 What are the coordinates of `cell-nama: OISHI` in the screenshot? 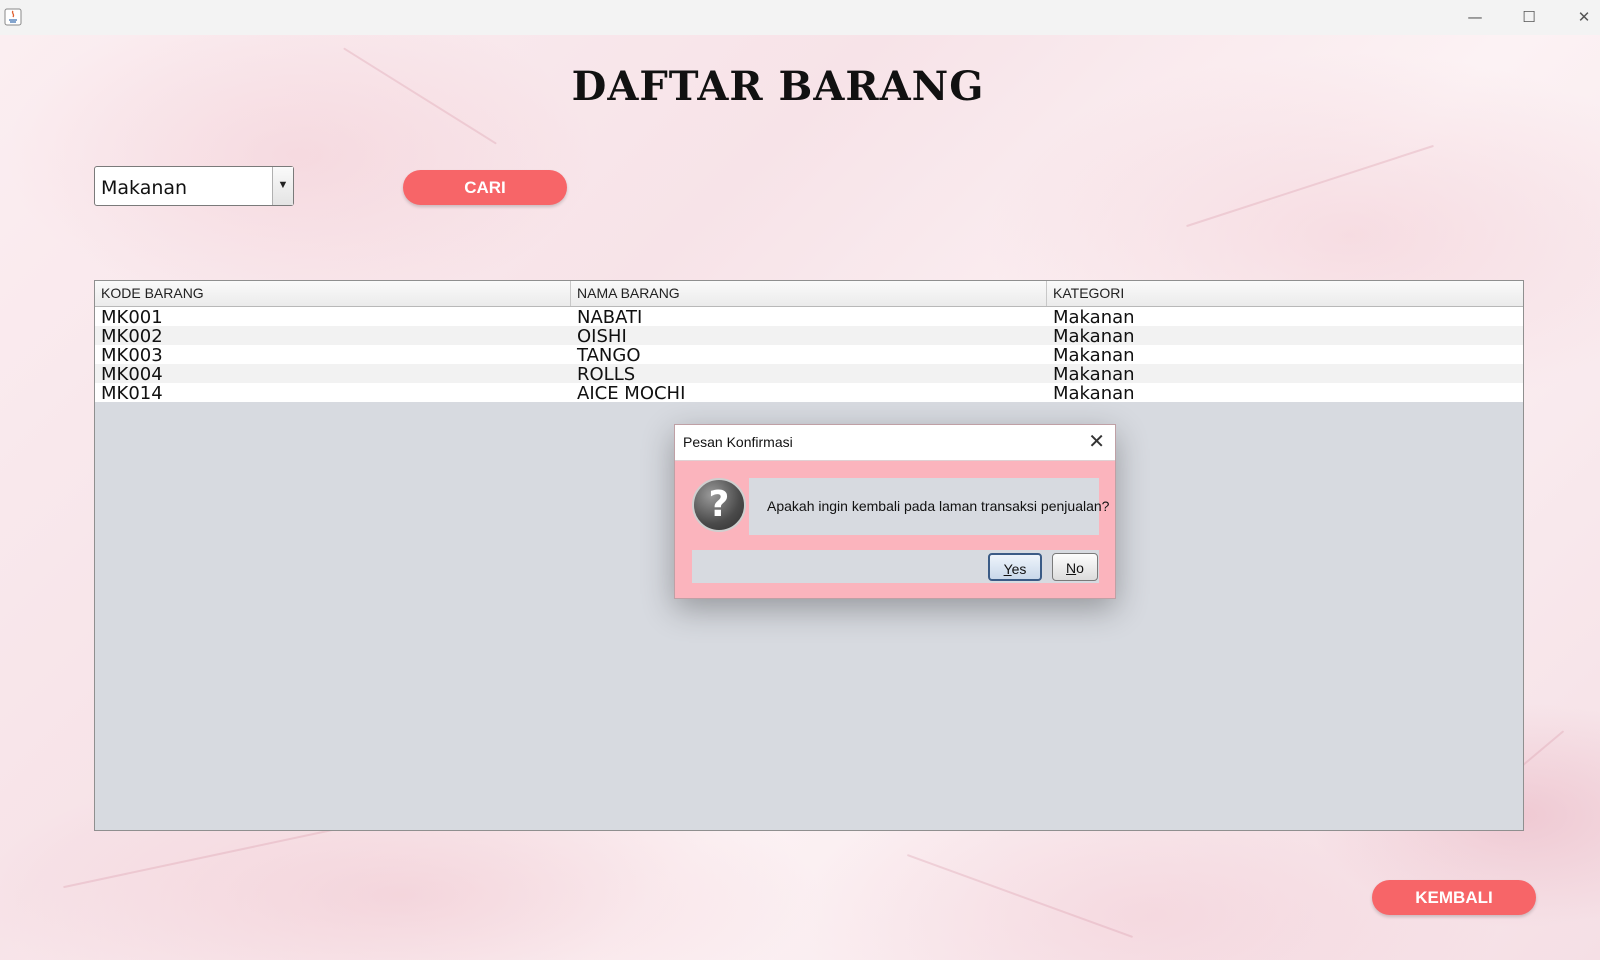 It's located at (602, 335).